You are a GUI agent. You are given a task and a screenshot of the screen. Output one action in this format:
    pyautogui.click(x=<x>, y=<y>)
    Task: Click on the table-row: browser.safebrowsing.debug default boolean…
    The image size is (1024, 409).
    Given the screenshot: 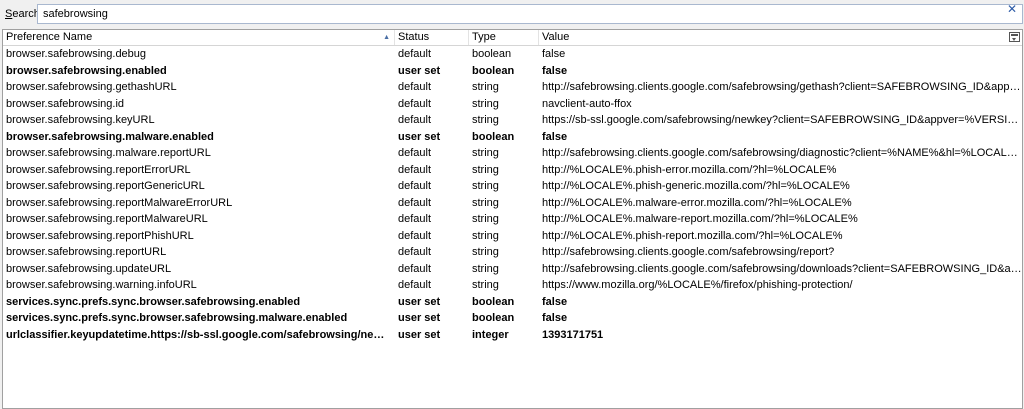 What is the action you would take?
    pyautogui.click(x=512, y=54)
    